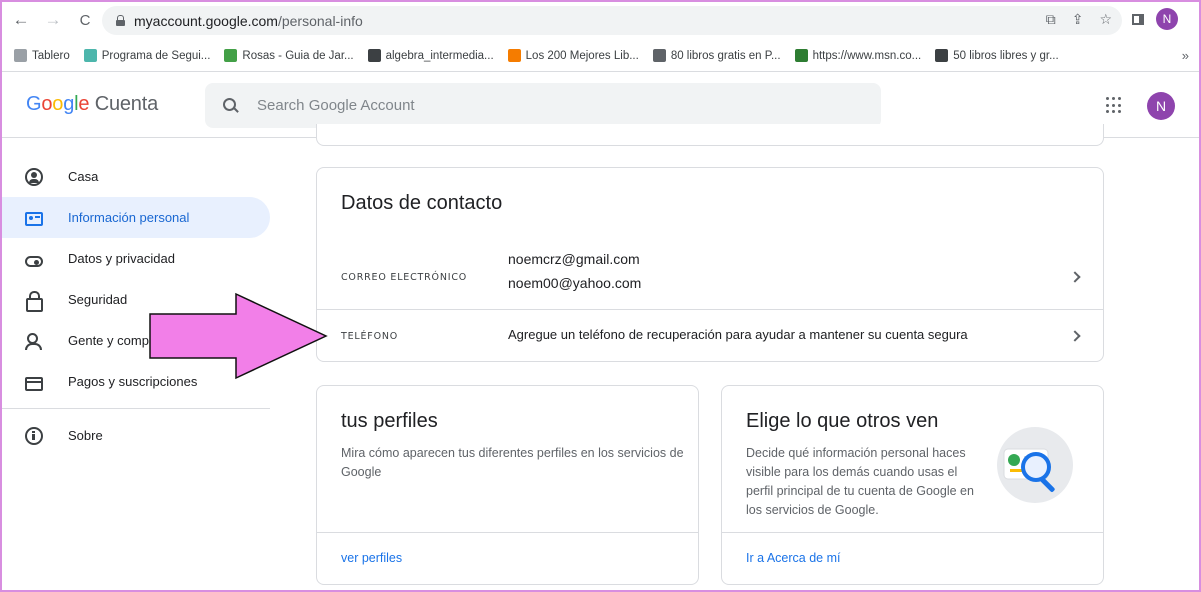 This screenshot has height=592, width=1201. I want to click on reload-icon: C, so click(85, 20).